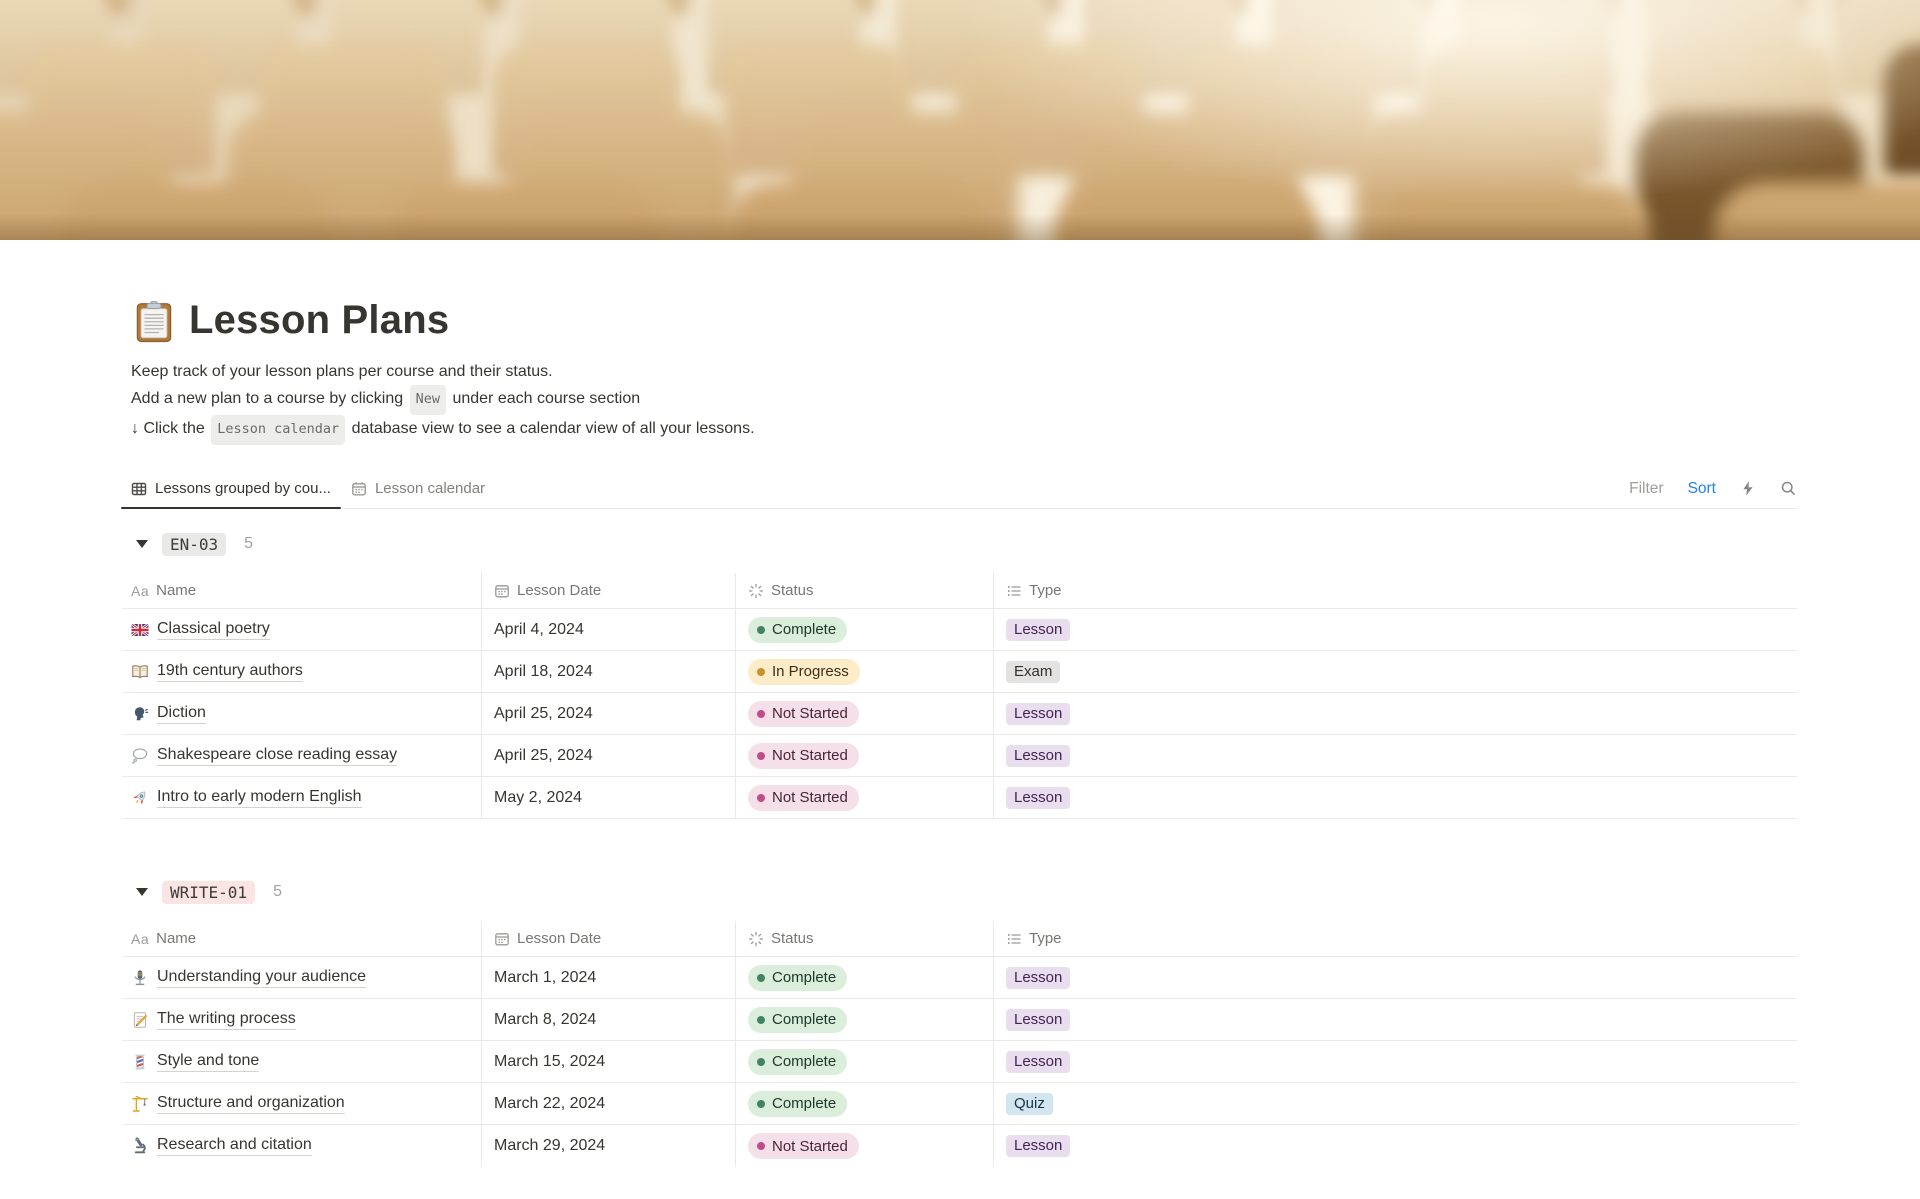 This screenshot has height=1199, width=1920. I want to click on lesson-name-link: Diction, so click(181, 714).